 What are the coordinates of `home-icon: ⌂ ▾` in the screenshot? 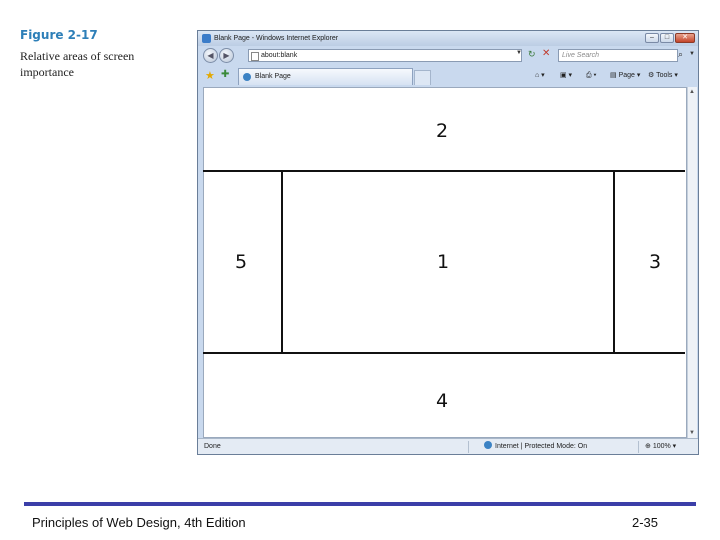 It's located at (540, 75).